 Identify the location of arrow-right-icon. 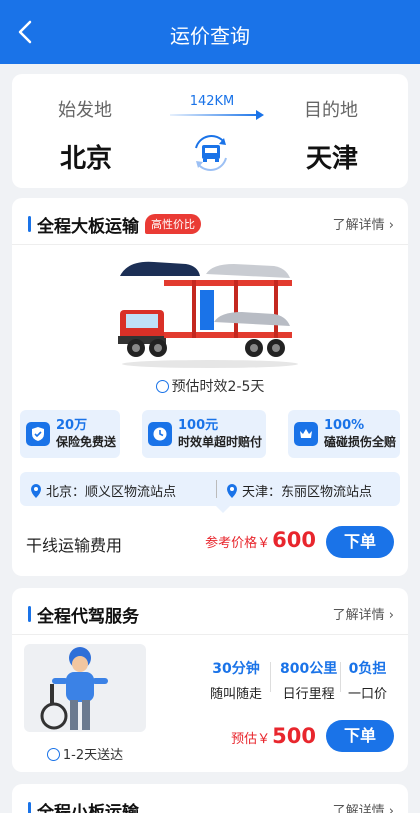
(260, 115).